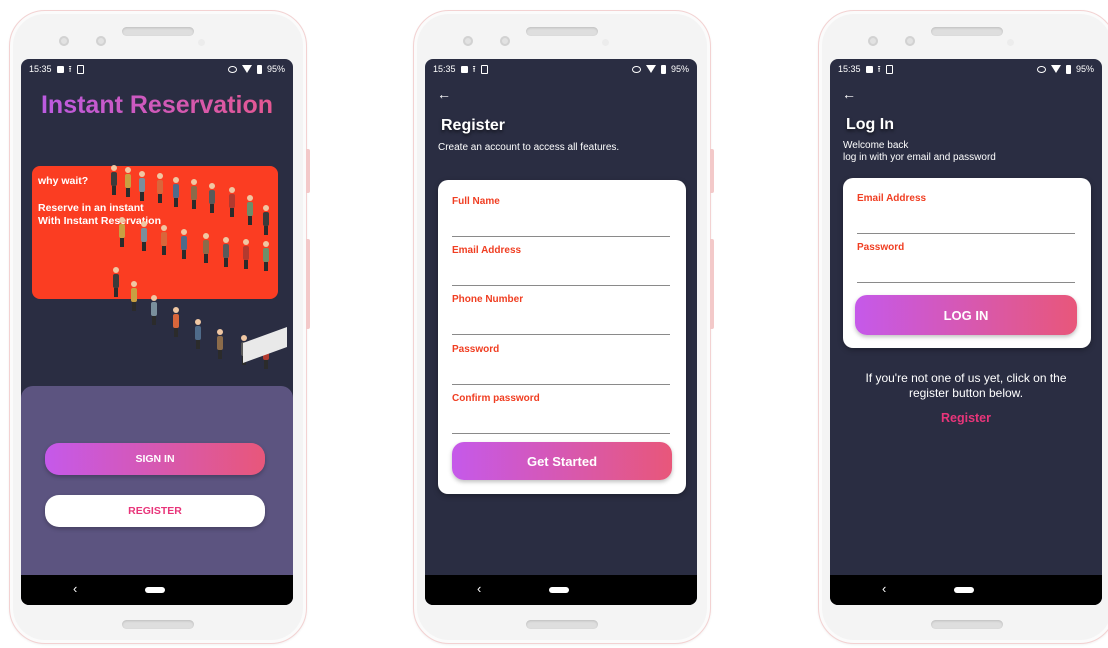 The image size is (1108, 648). Describe the element at coordinates (561, 326) in the screenshot. I see `phone-input` at that location.